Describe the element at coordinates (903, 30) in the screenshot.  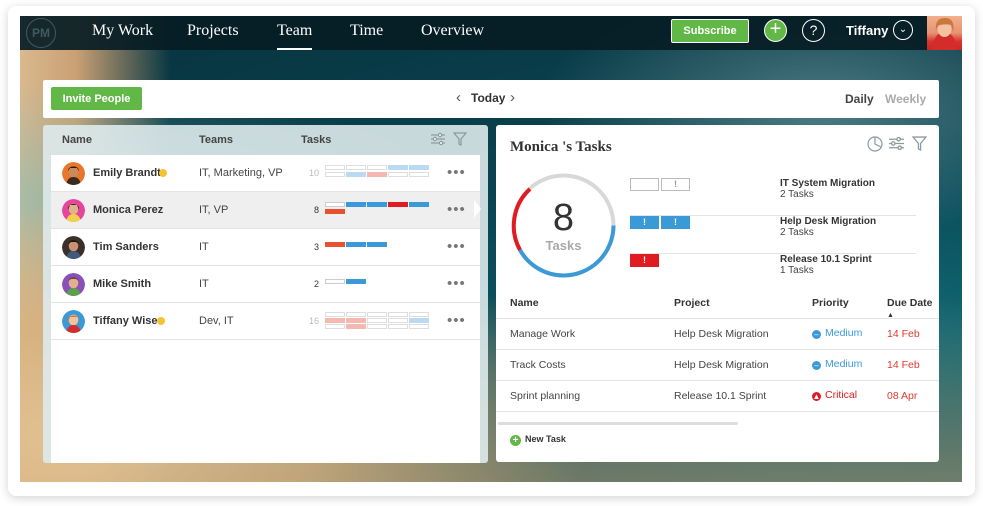
I see `chevron-down-icon: ⌄` at that location.